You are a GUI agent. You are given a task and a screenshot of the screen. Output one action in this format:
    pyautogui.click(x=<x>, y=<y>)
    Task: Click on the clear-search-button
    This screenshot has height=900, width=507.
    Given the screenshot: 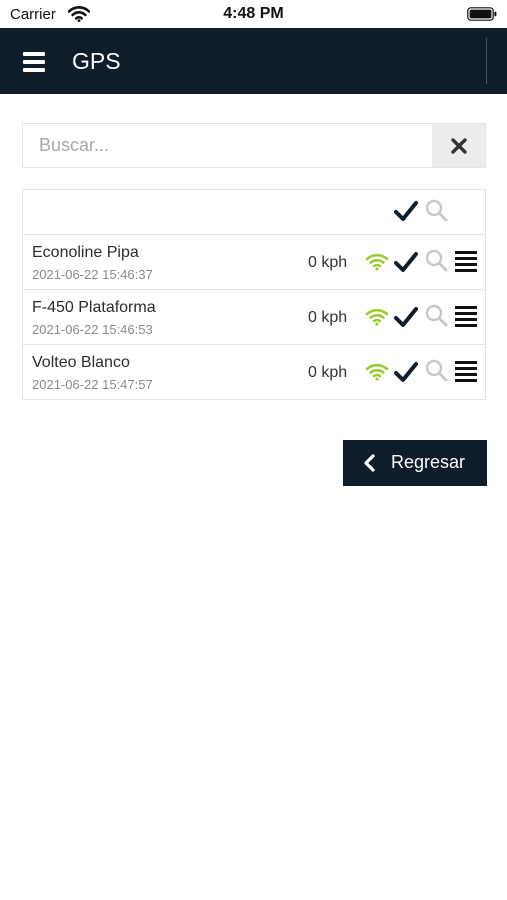 What is the action you would take?
    pyautogui.click(x=458, y=145)
    